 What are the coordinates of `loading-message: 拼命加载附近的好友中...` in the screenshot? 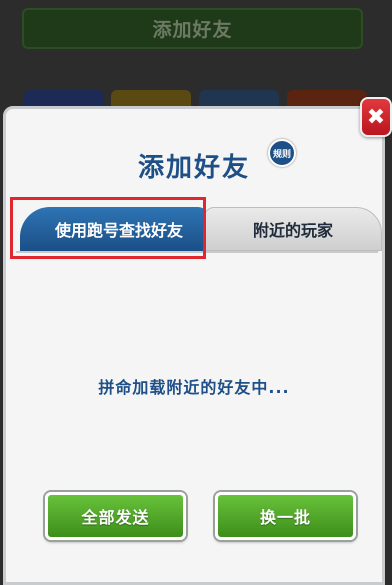 It's located at (194, 387).